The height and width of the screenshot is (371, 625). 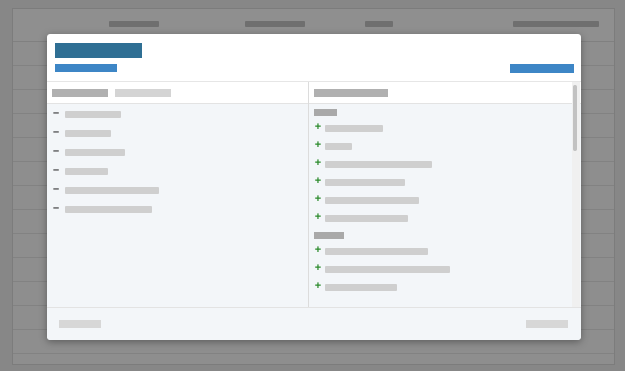 What do you see at coordinates (177, 93) in the screenshot?
I see `left-panel-header` at bounding box center [177, 93].